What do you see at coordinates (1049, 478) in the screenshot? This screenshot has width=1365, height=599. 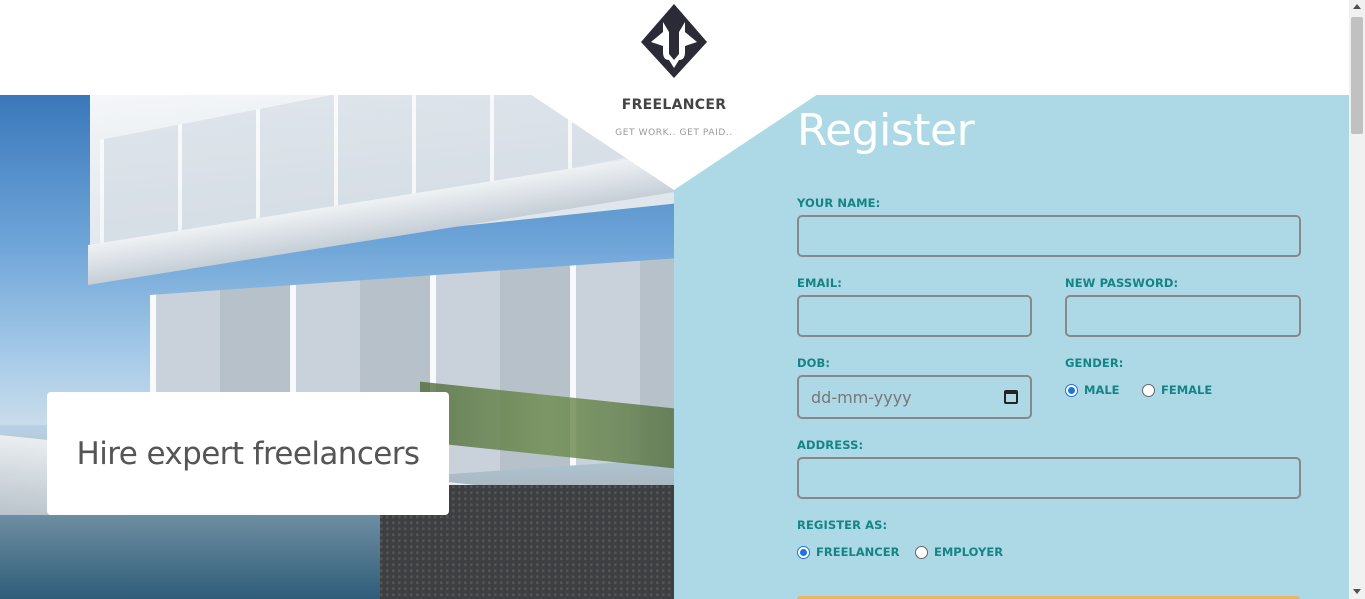 I see `address-field` at bounding box center [1049, 478].